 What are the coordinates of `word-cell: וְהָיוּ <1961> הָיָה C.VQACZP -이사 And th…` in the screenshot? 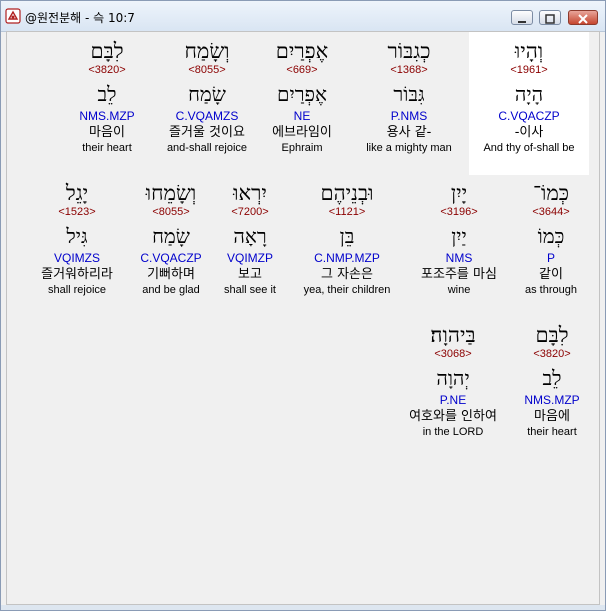 It's located at (529, 103).